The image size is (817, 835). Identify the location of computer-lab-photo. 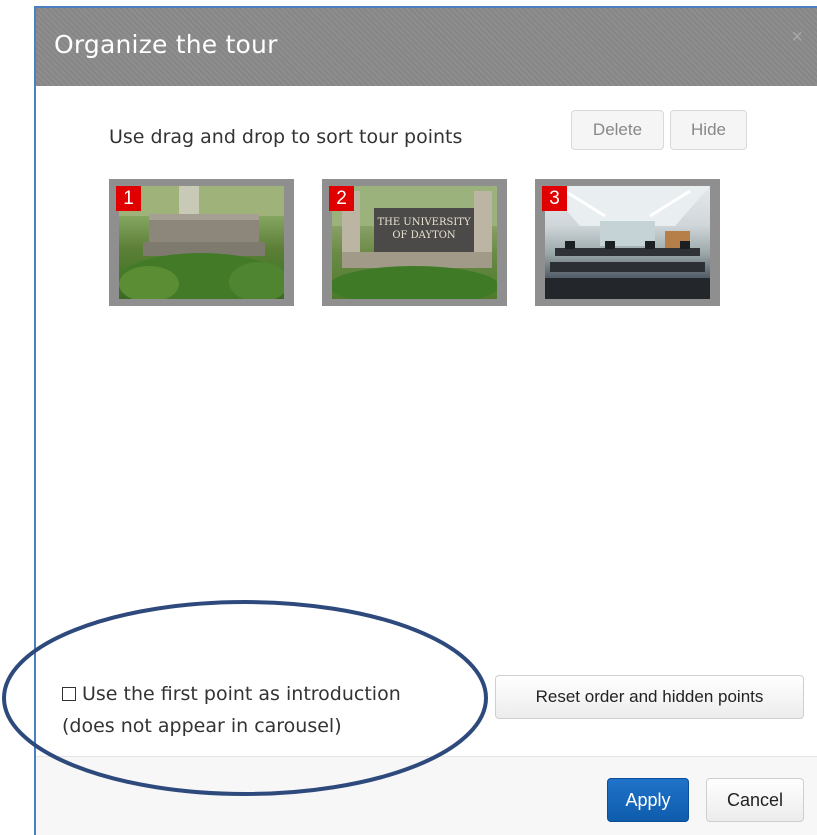
(627, 242).